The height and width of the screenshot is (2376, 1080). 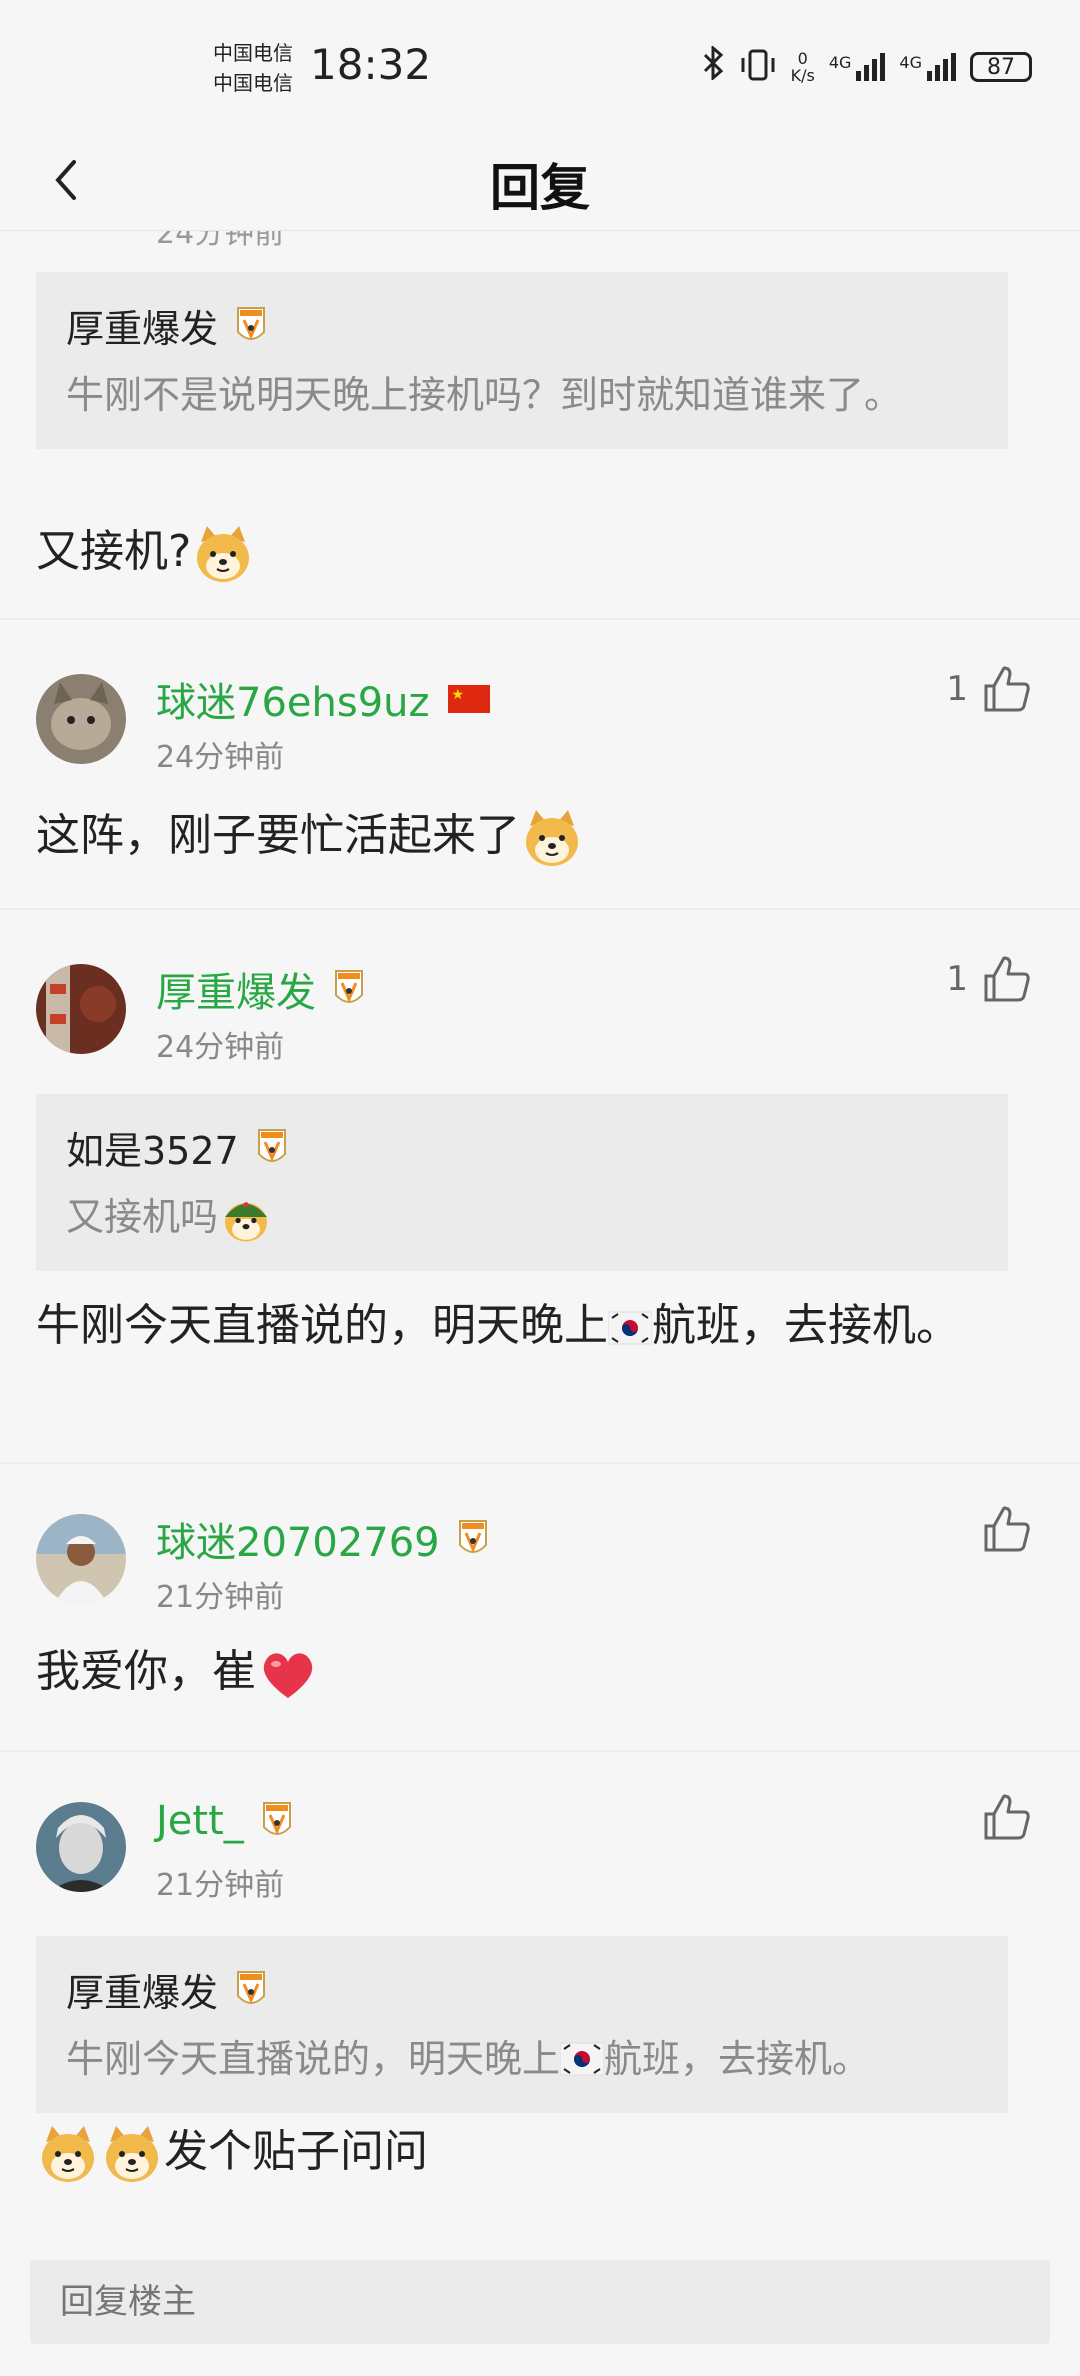 I want to click on page-title: 回复, so click(x=540, y=188).